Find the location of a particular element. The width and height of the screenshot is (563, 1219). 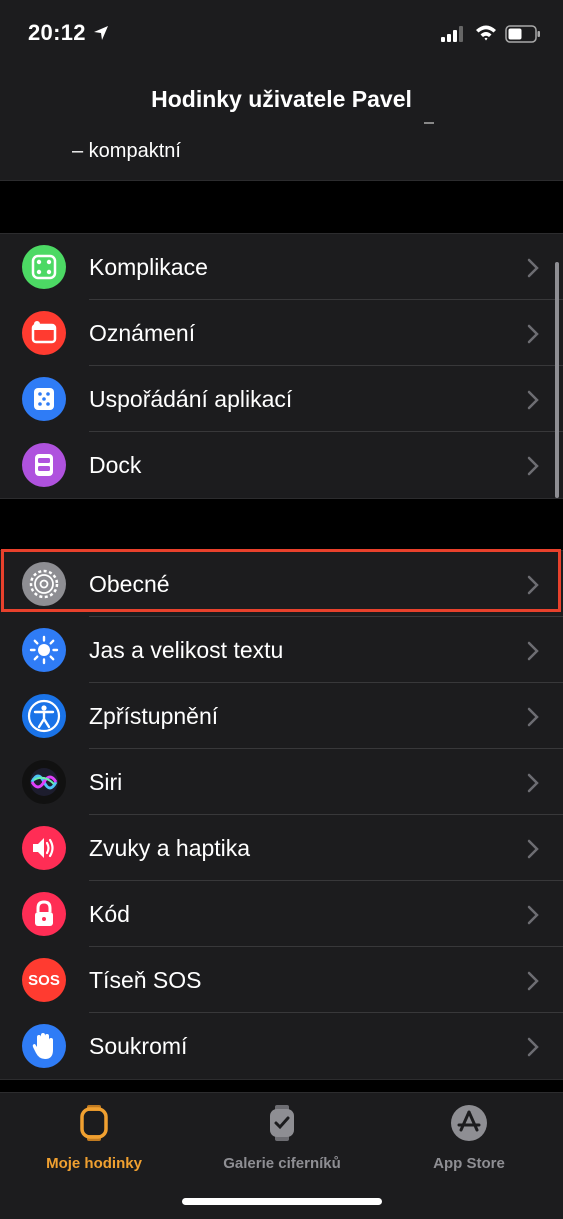

page-title: Hodinky uživatele Pavel is located at coordinates (281, 99).